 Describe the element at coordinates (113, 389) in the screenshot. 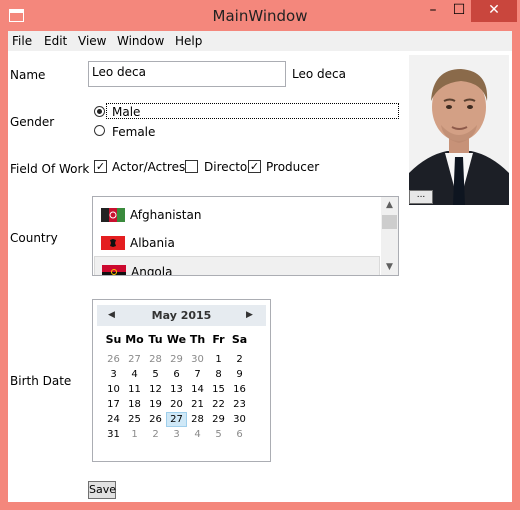

I see `calendar-day: 10` at that location.